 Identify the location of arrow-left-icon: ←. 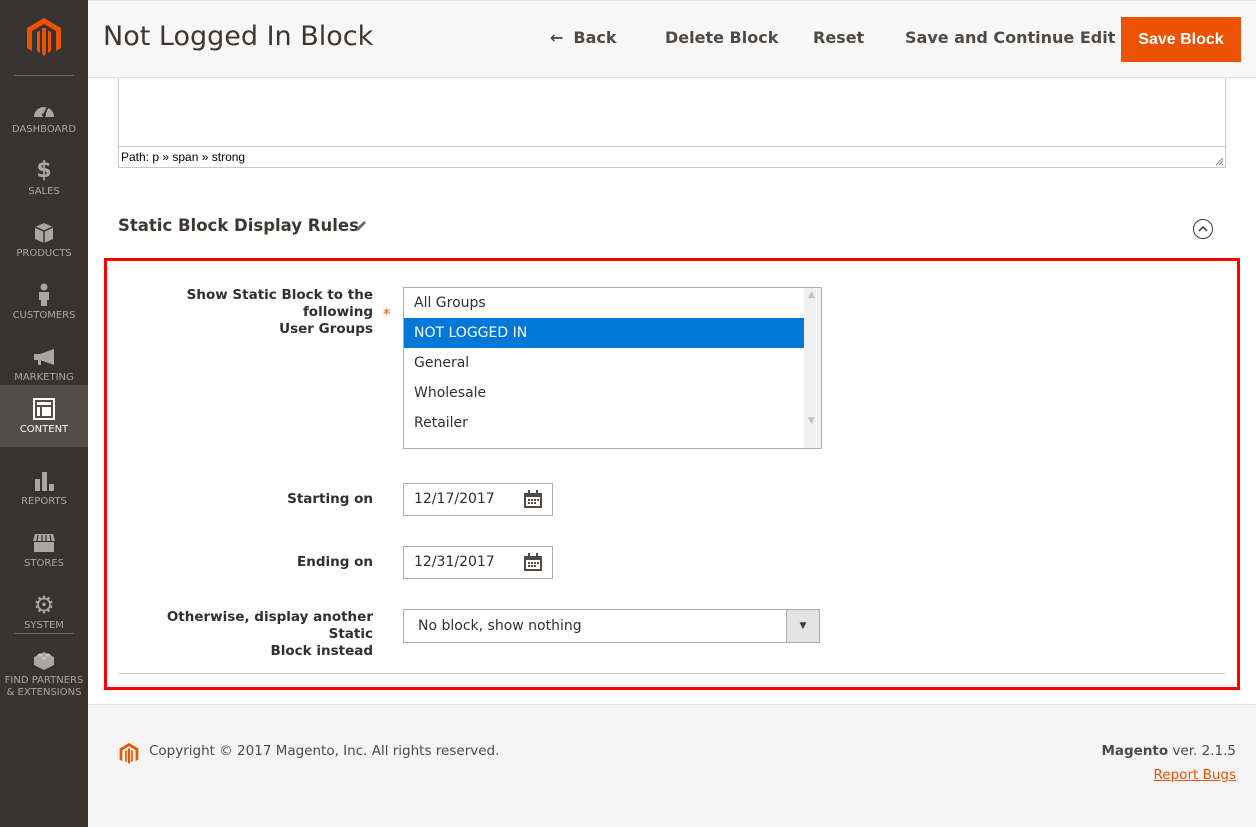
(557, 37).